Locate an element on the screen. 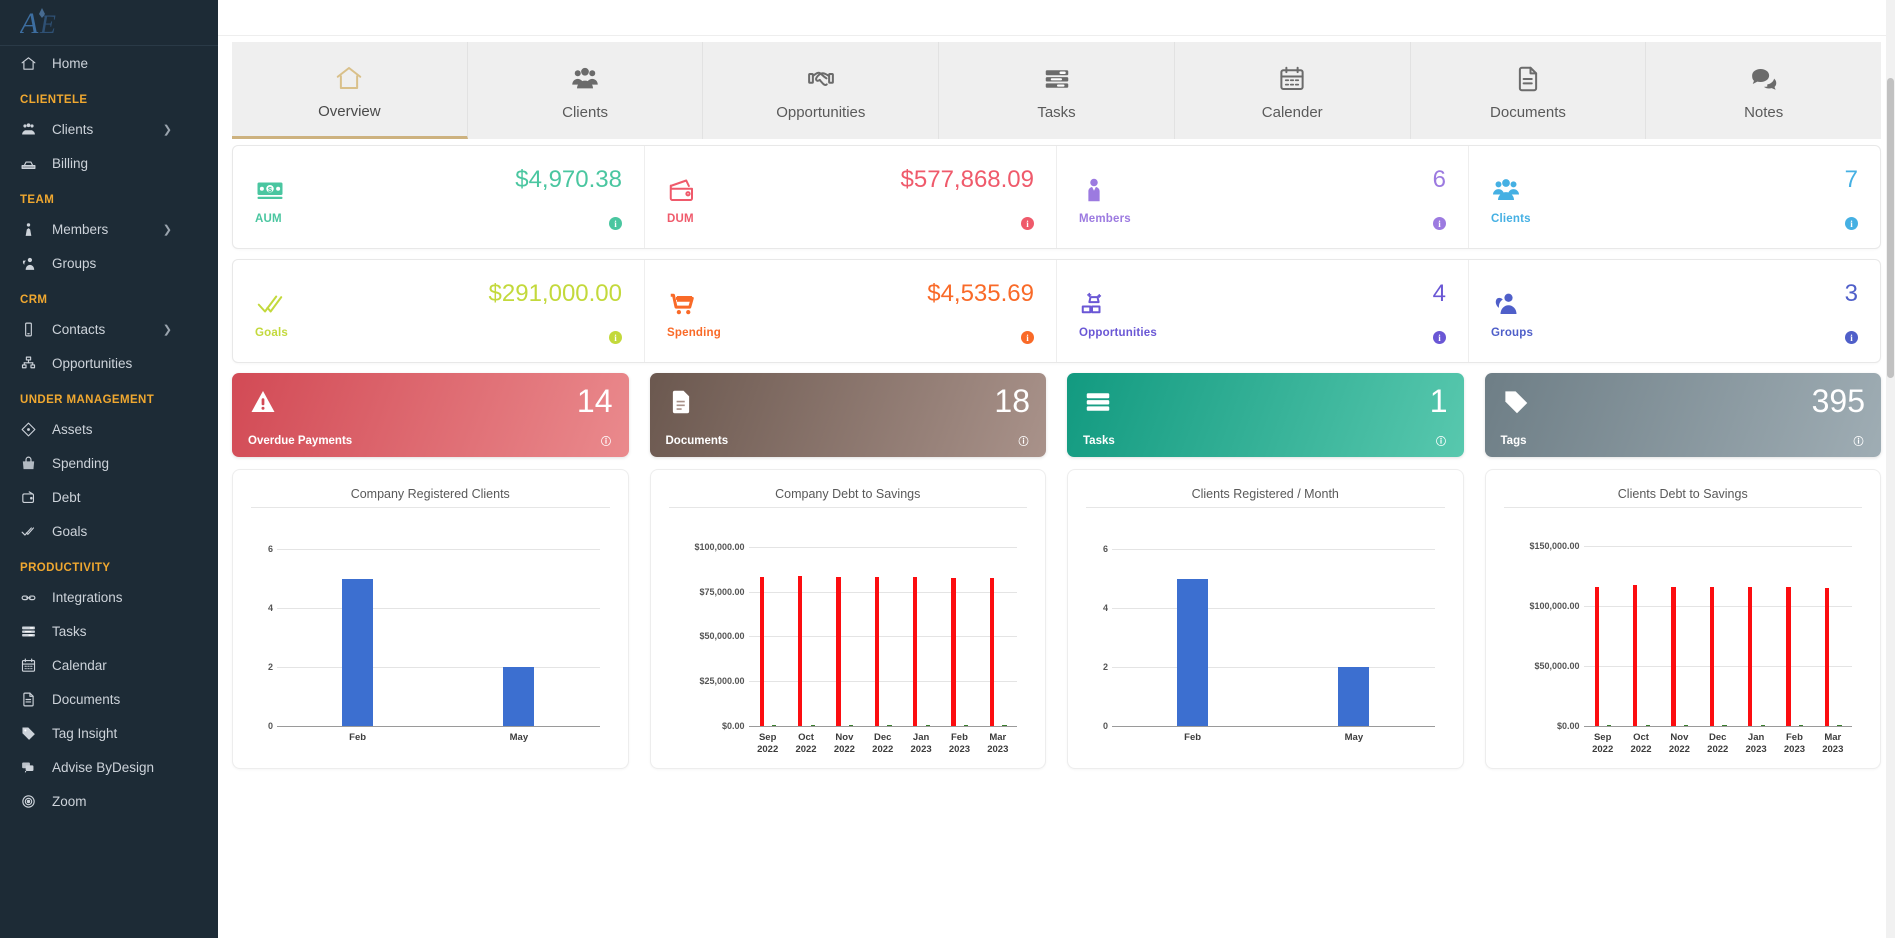 The height and width of the screenshot is (938, 1895). sidebar-group-label: UNDER MANAGEMENT is located at coordinates (87, 400).